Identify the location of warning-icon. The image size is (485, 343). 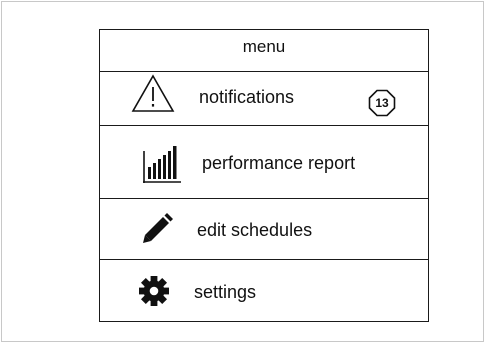
(153, 94).